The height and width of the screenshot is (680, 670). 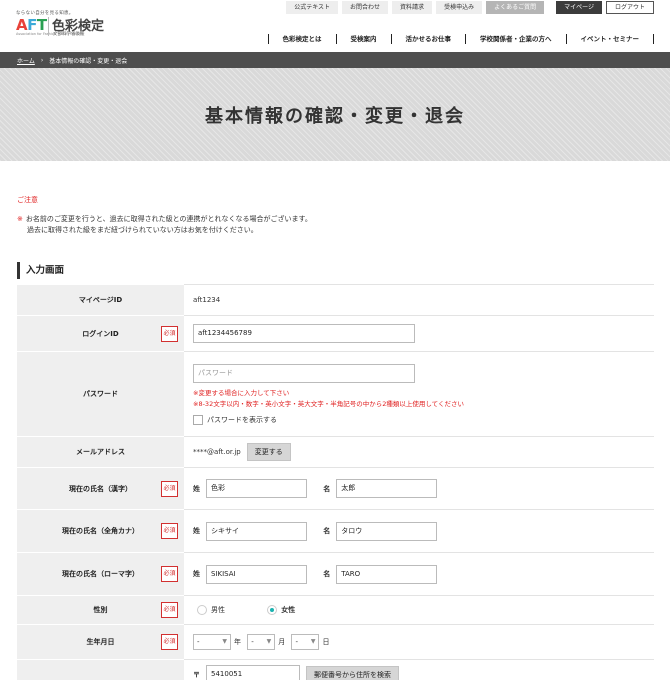 I want to click on gender-male-radio, so click(x=202, y=610).